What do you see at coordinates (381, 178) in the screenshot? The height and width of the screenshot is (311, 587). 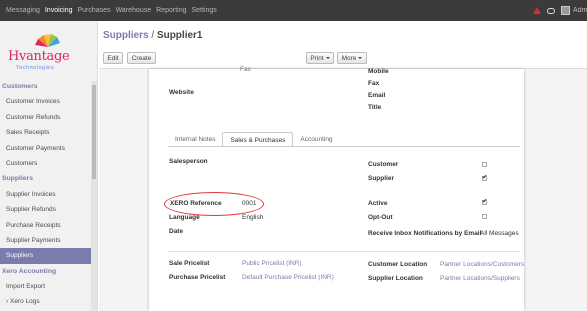 I see `supplier-label: Supplier` at bounding box center [381, 178].